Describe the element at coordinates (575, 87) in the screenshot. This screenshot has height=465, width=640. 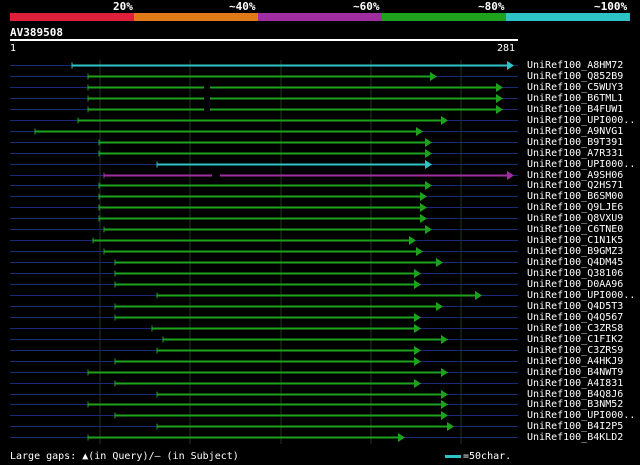
I see `hit-label: UniRef100_C5WUY3` at that location.